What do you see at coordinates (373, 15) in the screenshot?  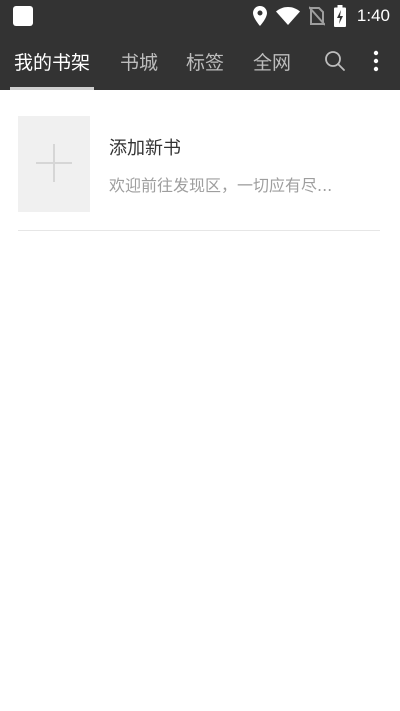 I see `clock: 1:40` at bounding box center [373, 15].